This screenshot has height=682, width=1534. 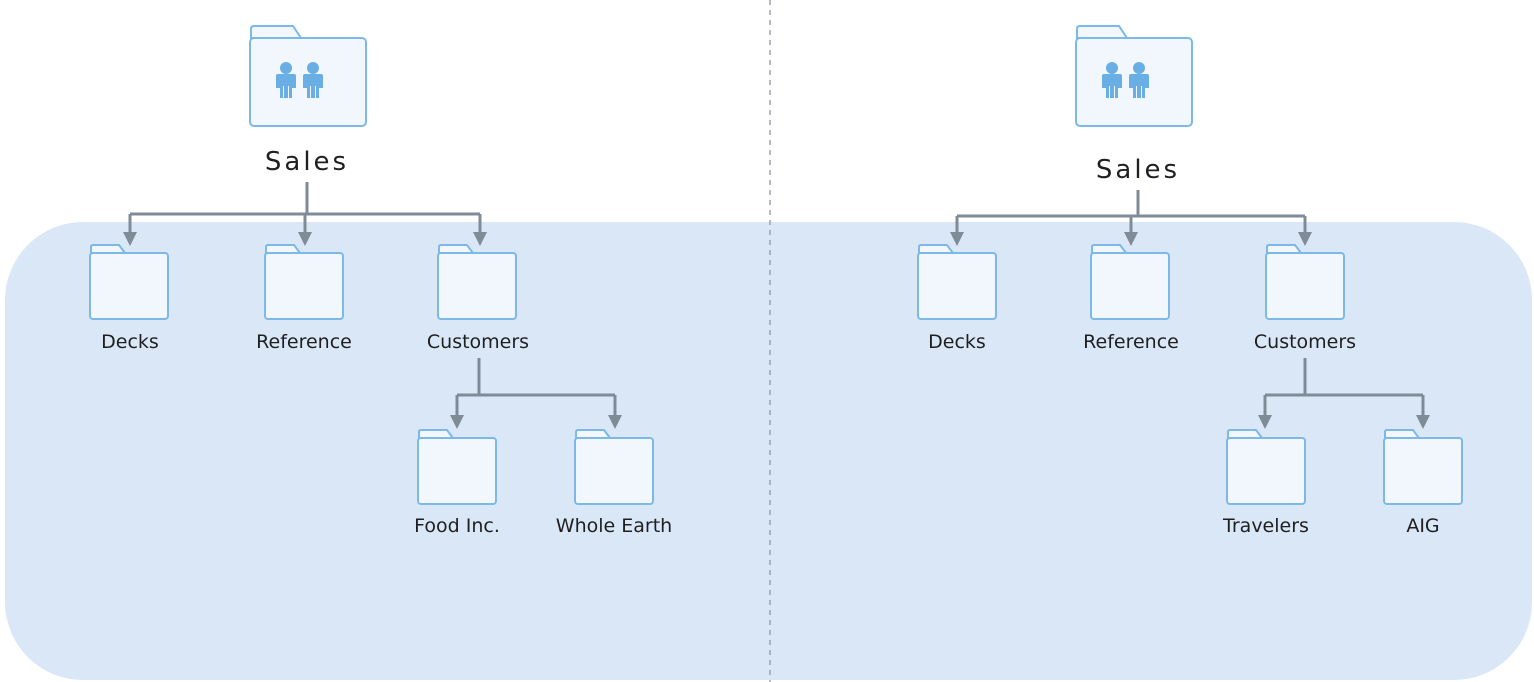 What do you see at coordinates (1265, 526) in the screenshot?
I see `folder-label-travelers: Travelers` at bounding box center [1265, 526].